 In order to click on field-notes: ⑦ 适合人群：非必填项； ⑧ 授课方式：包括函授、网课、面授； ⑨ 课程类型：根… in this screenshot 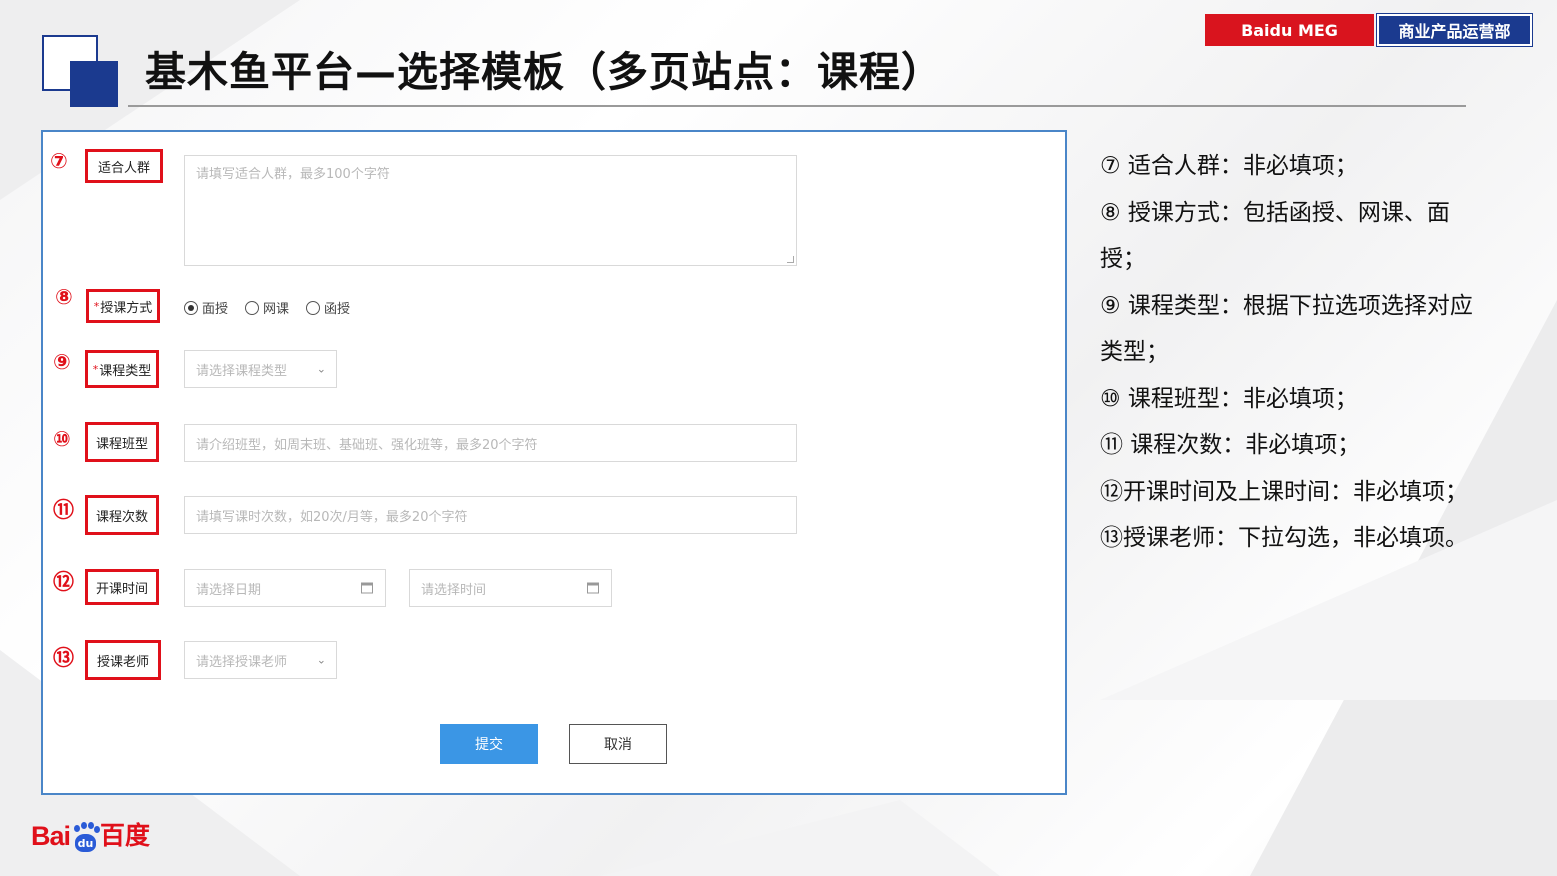, I will do `click(1295, 352)`.